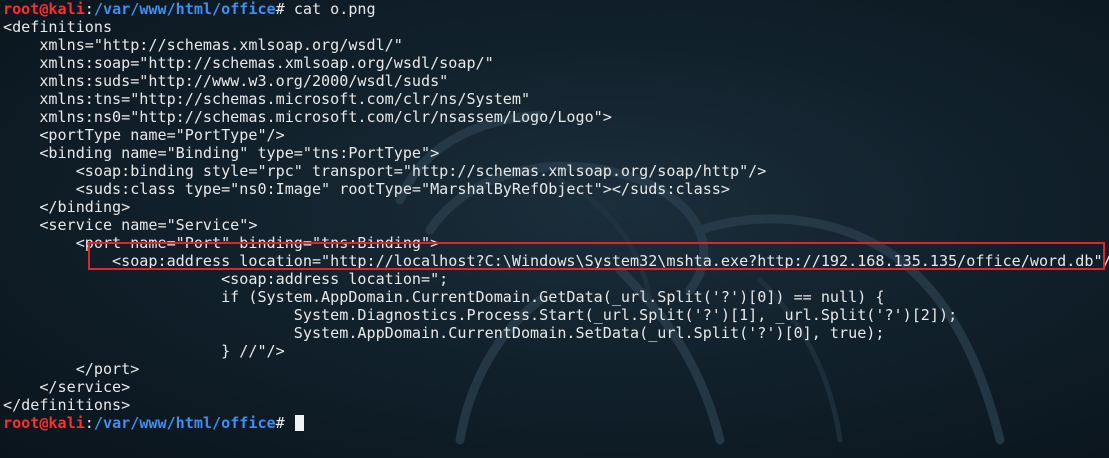 This screenshot has width=1109, height=458. I want to click on output-line: xmlns="http://schemas.xmlsoap.org/wsdl/", so click(203, 45).